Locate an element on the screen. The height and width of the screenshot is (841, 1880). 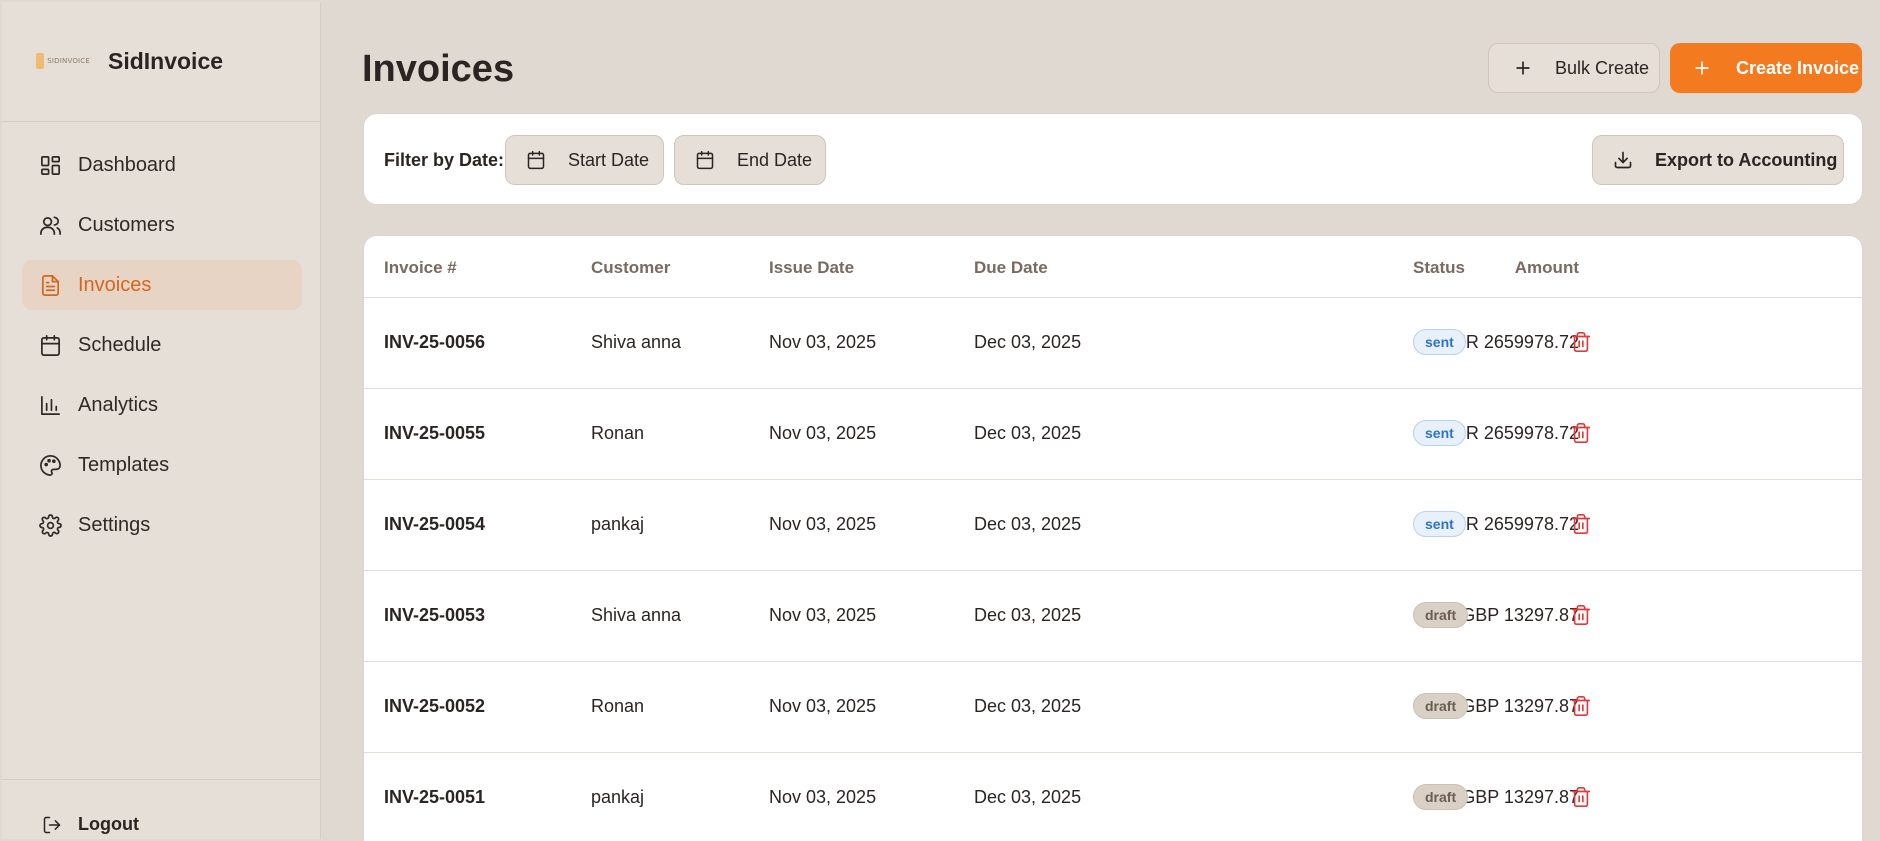
sidebar-item-dashboard: Dashboard is located at coordinates (162, 165).